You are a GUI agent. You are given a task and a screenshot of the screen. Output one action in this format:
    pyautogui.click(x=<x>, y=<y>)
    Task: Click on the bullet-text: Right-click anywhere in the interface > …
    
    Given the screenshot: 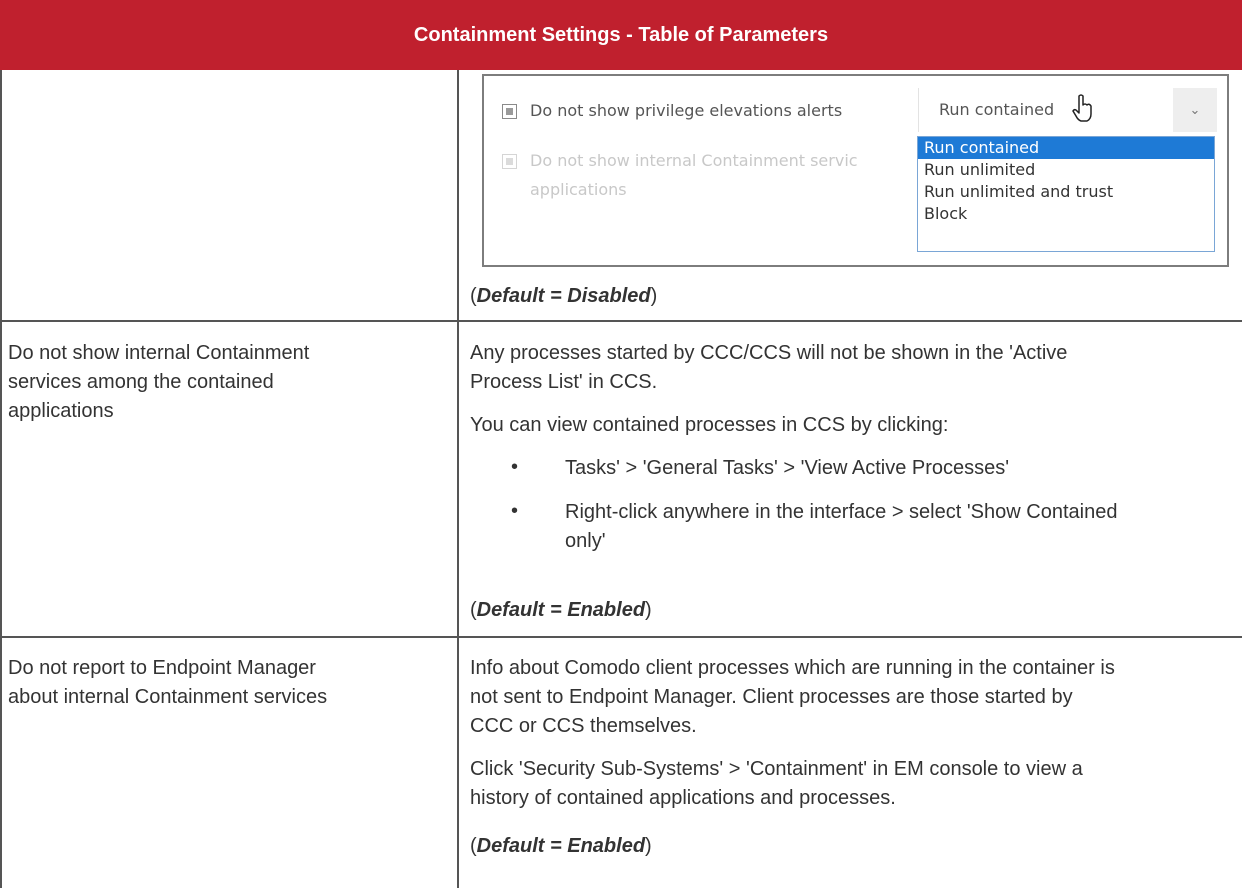 What is the action you would take?
    pyautogui.click(x=841, y=512)
    